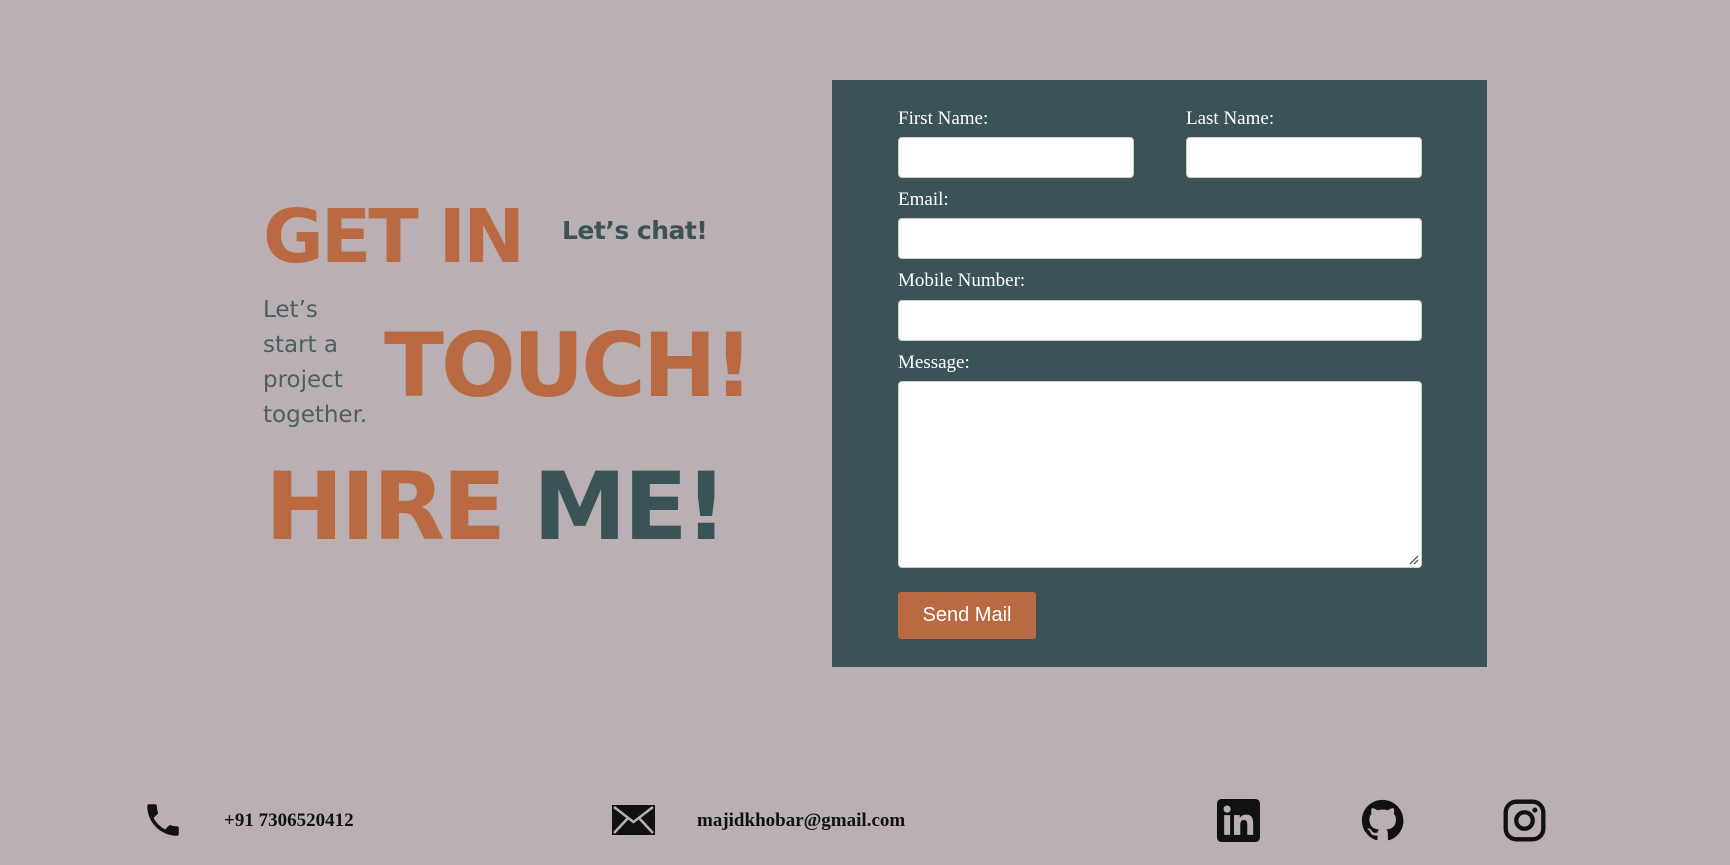  Describe the element at coordinates (967, 615) in the screenshot. I see `send-mail-button: Send Mail` at that location.